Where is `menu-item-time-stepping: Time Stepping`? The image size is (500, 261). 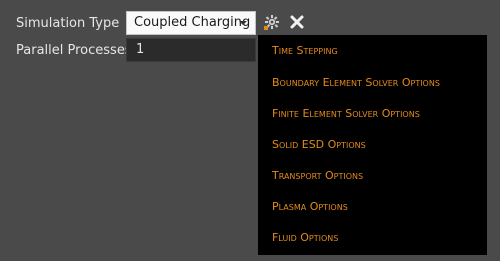 menu-item-time-stepping: Time Stepping is located at coordinates (305, 51).